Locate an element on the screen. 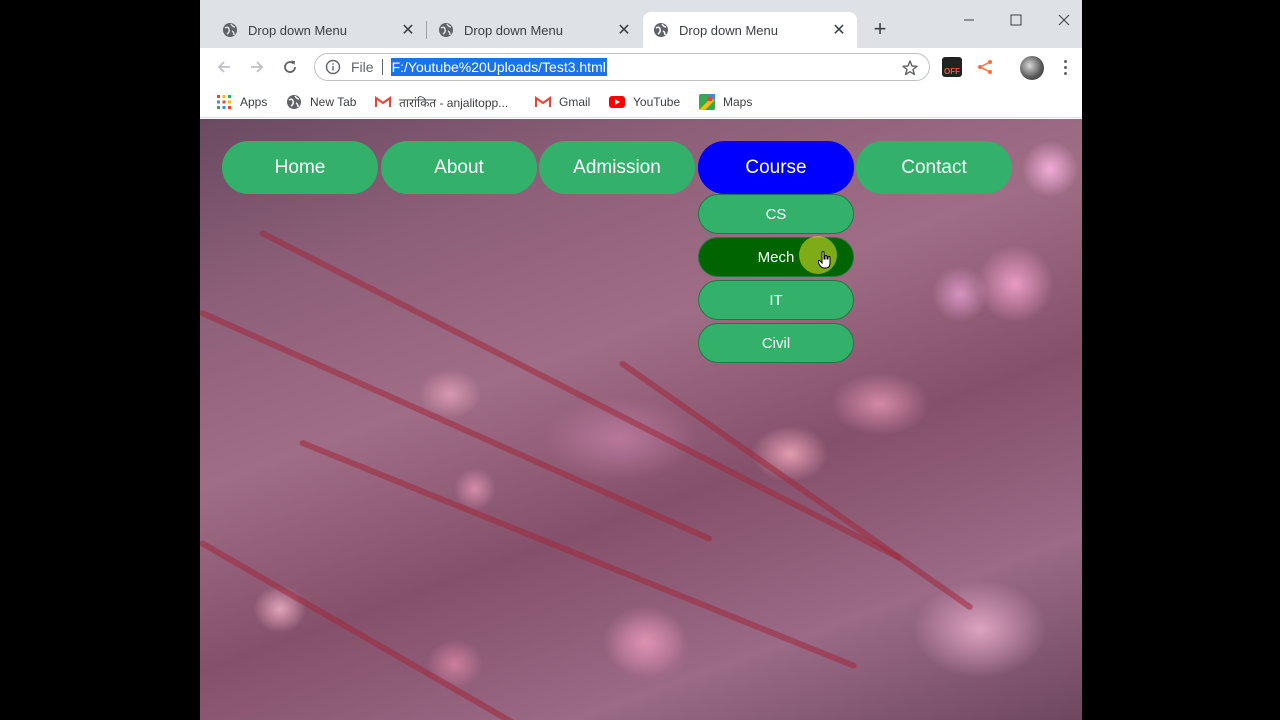 The height and width of the screenshot is (720, 1280). more-menu-icon is located at coordinates (1065, 67).